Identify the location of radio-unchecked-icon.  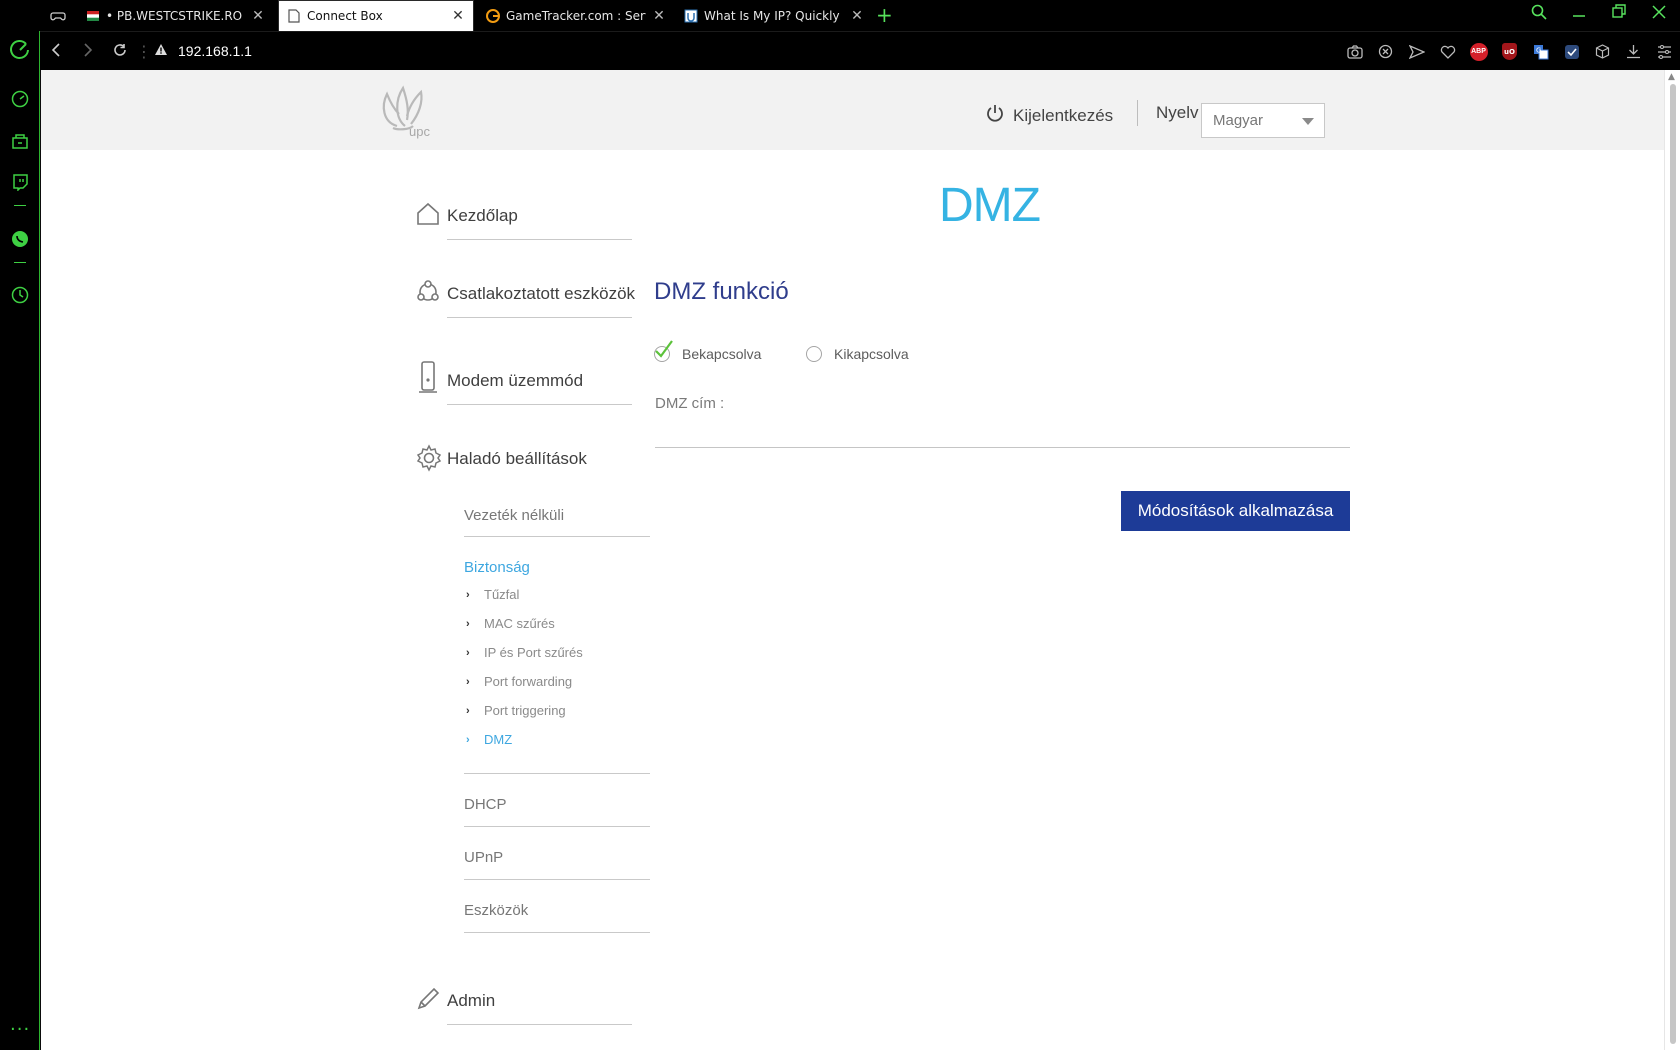
(814, 354).